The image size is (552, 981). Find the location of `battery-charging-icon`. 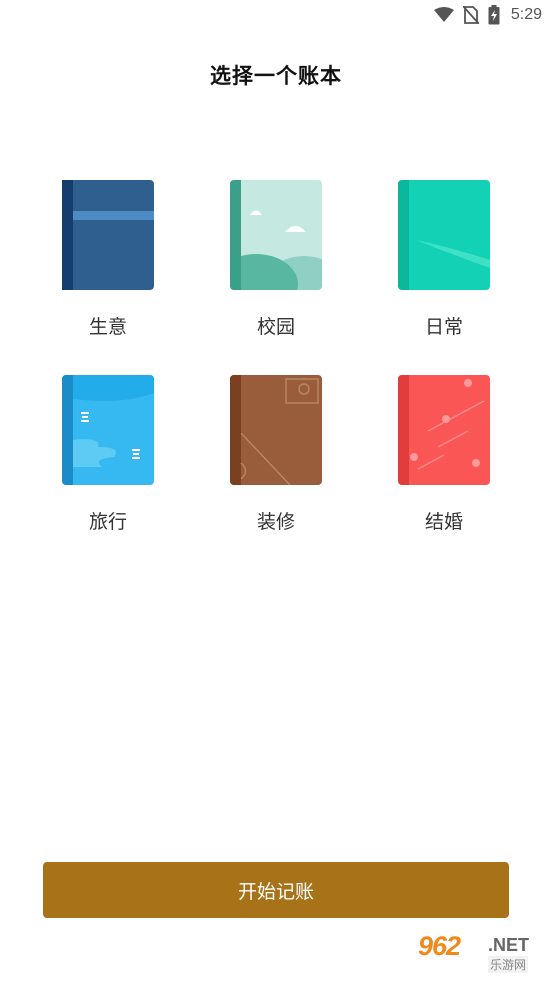

battery-charging-icon is located at coordinates (494, 15).